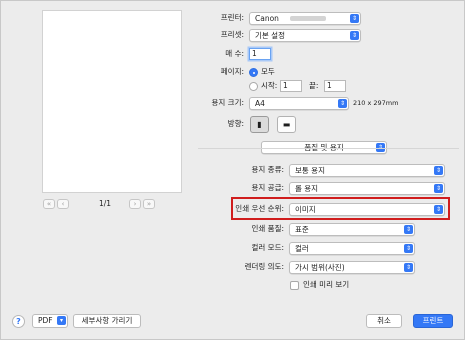  I want to click on print-button: 프린트, so click(433, 321).